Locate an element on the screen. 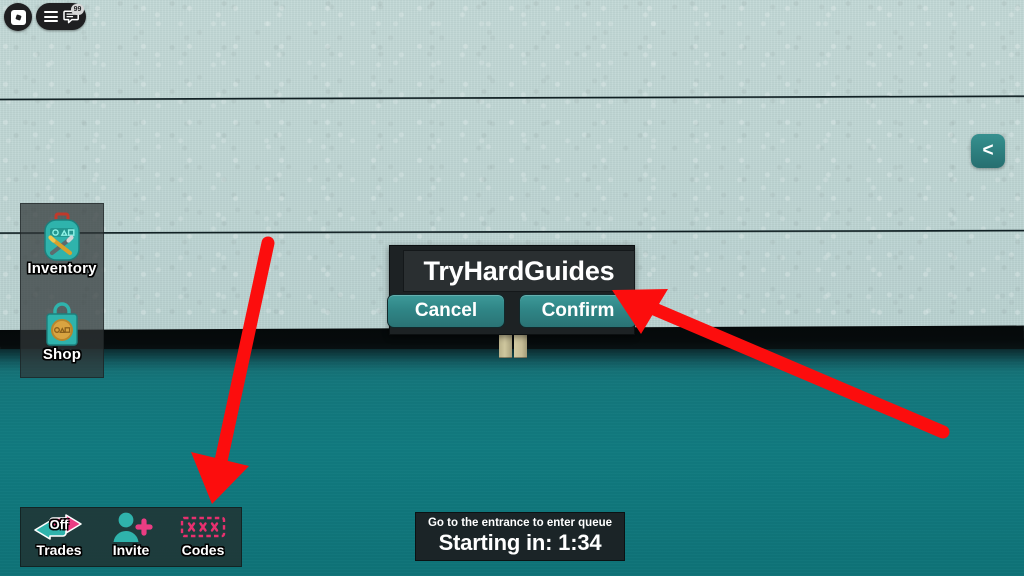 Image resolution: width=1024 pixels, height=576 pixels. floor-shadow is located at coordinates (512, 360).